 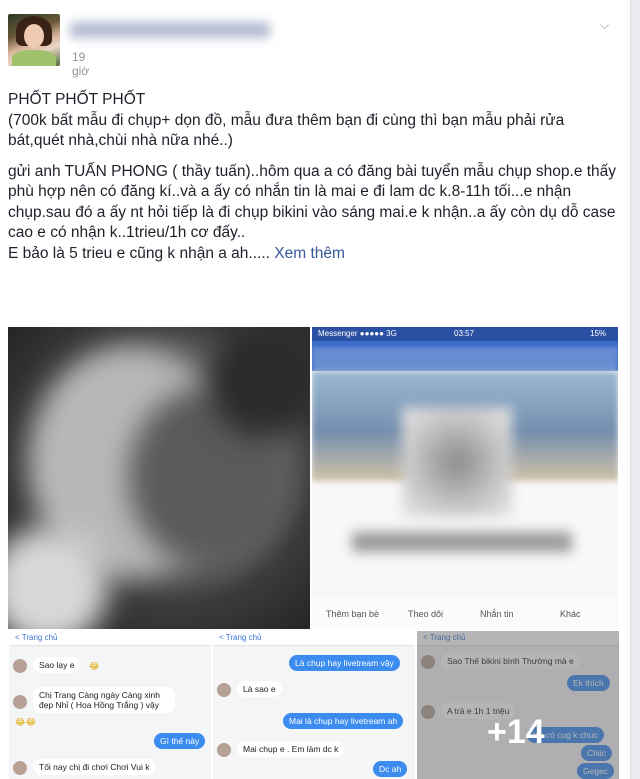 What do you see at coordinates (604, 25) in the screenshot?
I see `chevron-down-icon: ⌵` at bounding box center [604, 25].